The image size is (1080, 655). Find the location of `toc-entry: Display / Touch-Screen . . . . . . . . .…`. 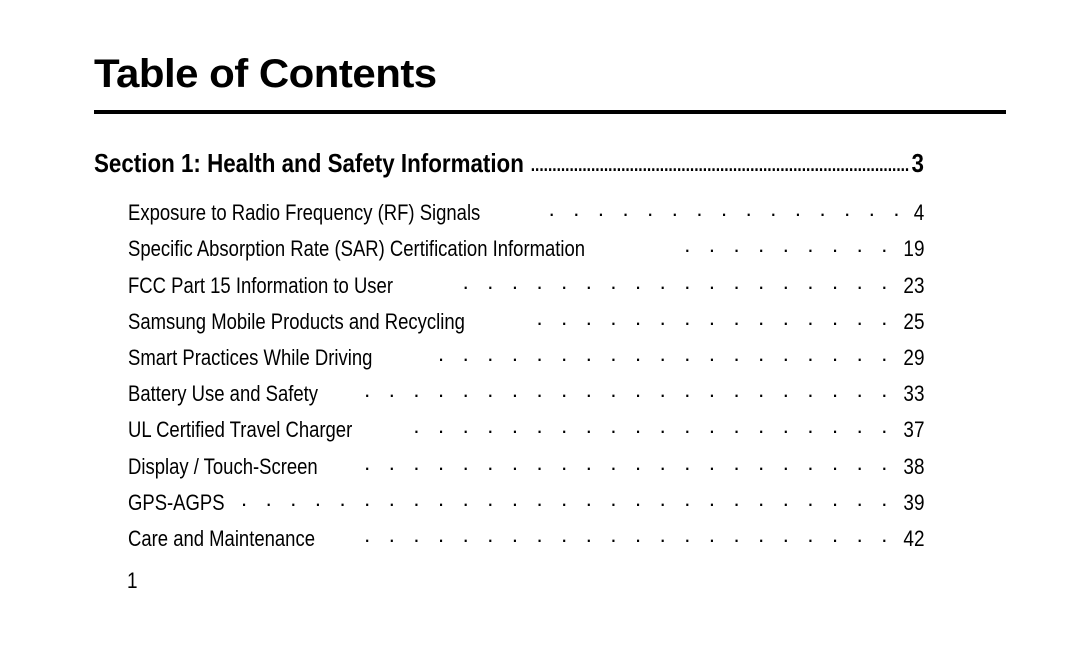

toc-entry: Display / Touch-Screen . . . . . . . . .… is located at coordinates (526, 461).